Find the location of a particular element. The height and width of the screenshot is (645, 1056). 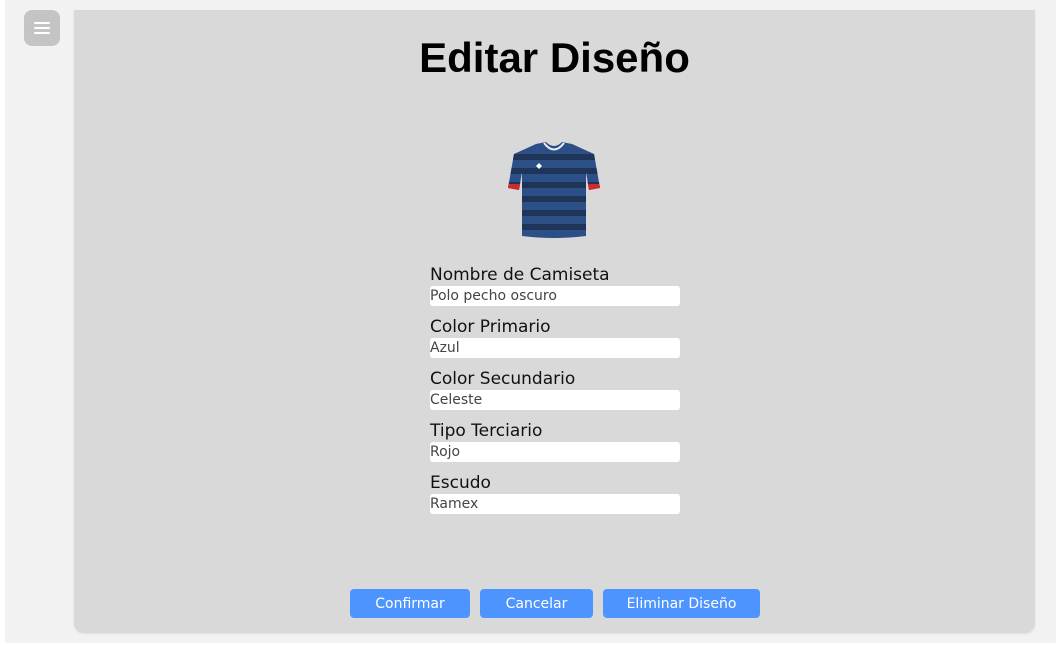

field-primary-color: Color Primario is located at coordinates (555, 342).